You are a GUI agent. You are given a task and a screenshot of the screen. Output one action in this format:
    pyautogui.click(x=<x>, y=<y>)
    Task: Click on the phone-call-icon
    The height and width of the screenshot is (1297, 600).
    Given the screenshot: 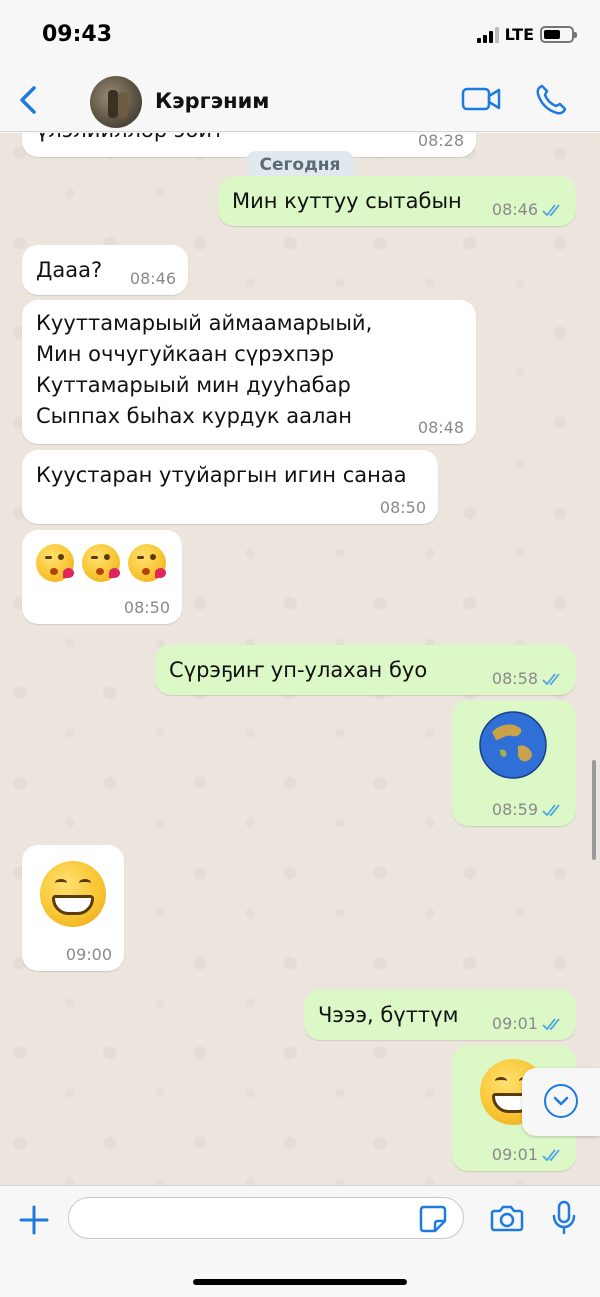 What is the action you would take?
    pyautogui.click(x=551, y=100)
    